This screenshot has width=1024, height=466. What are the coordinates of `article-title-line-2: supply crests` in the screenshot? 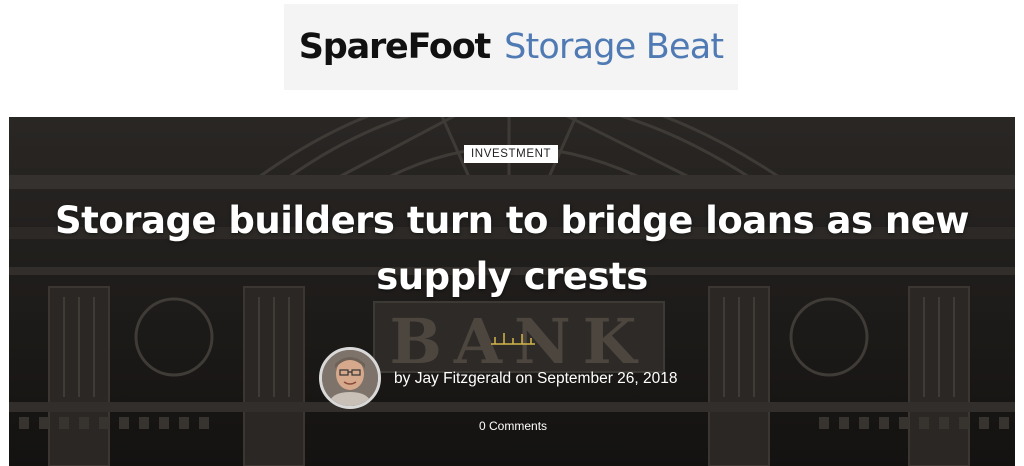 It's located at (512, 276).